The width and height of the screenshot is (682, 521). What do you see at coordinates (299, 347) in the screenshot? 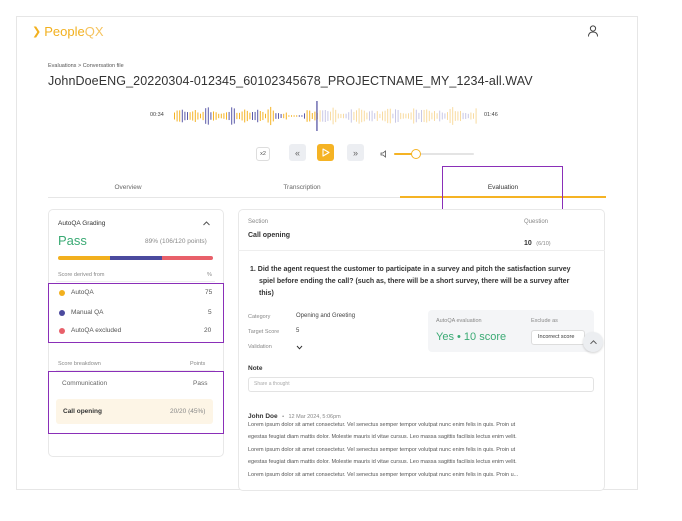
I see `validation-chevron-down-icon` at bounding box center [299, 347].